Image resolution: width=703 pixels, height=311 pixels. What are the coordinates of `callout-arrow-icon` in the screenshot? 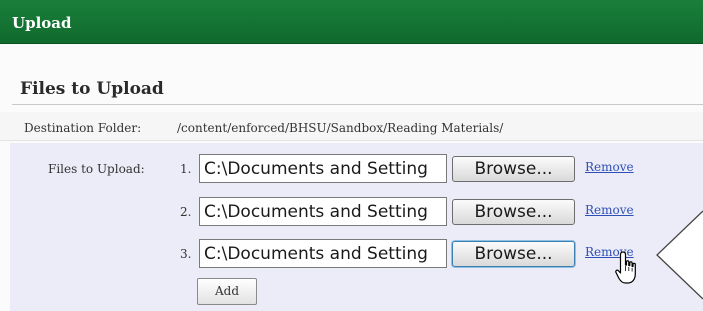 It's located at (679, 255).